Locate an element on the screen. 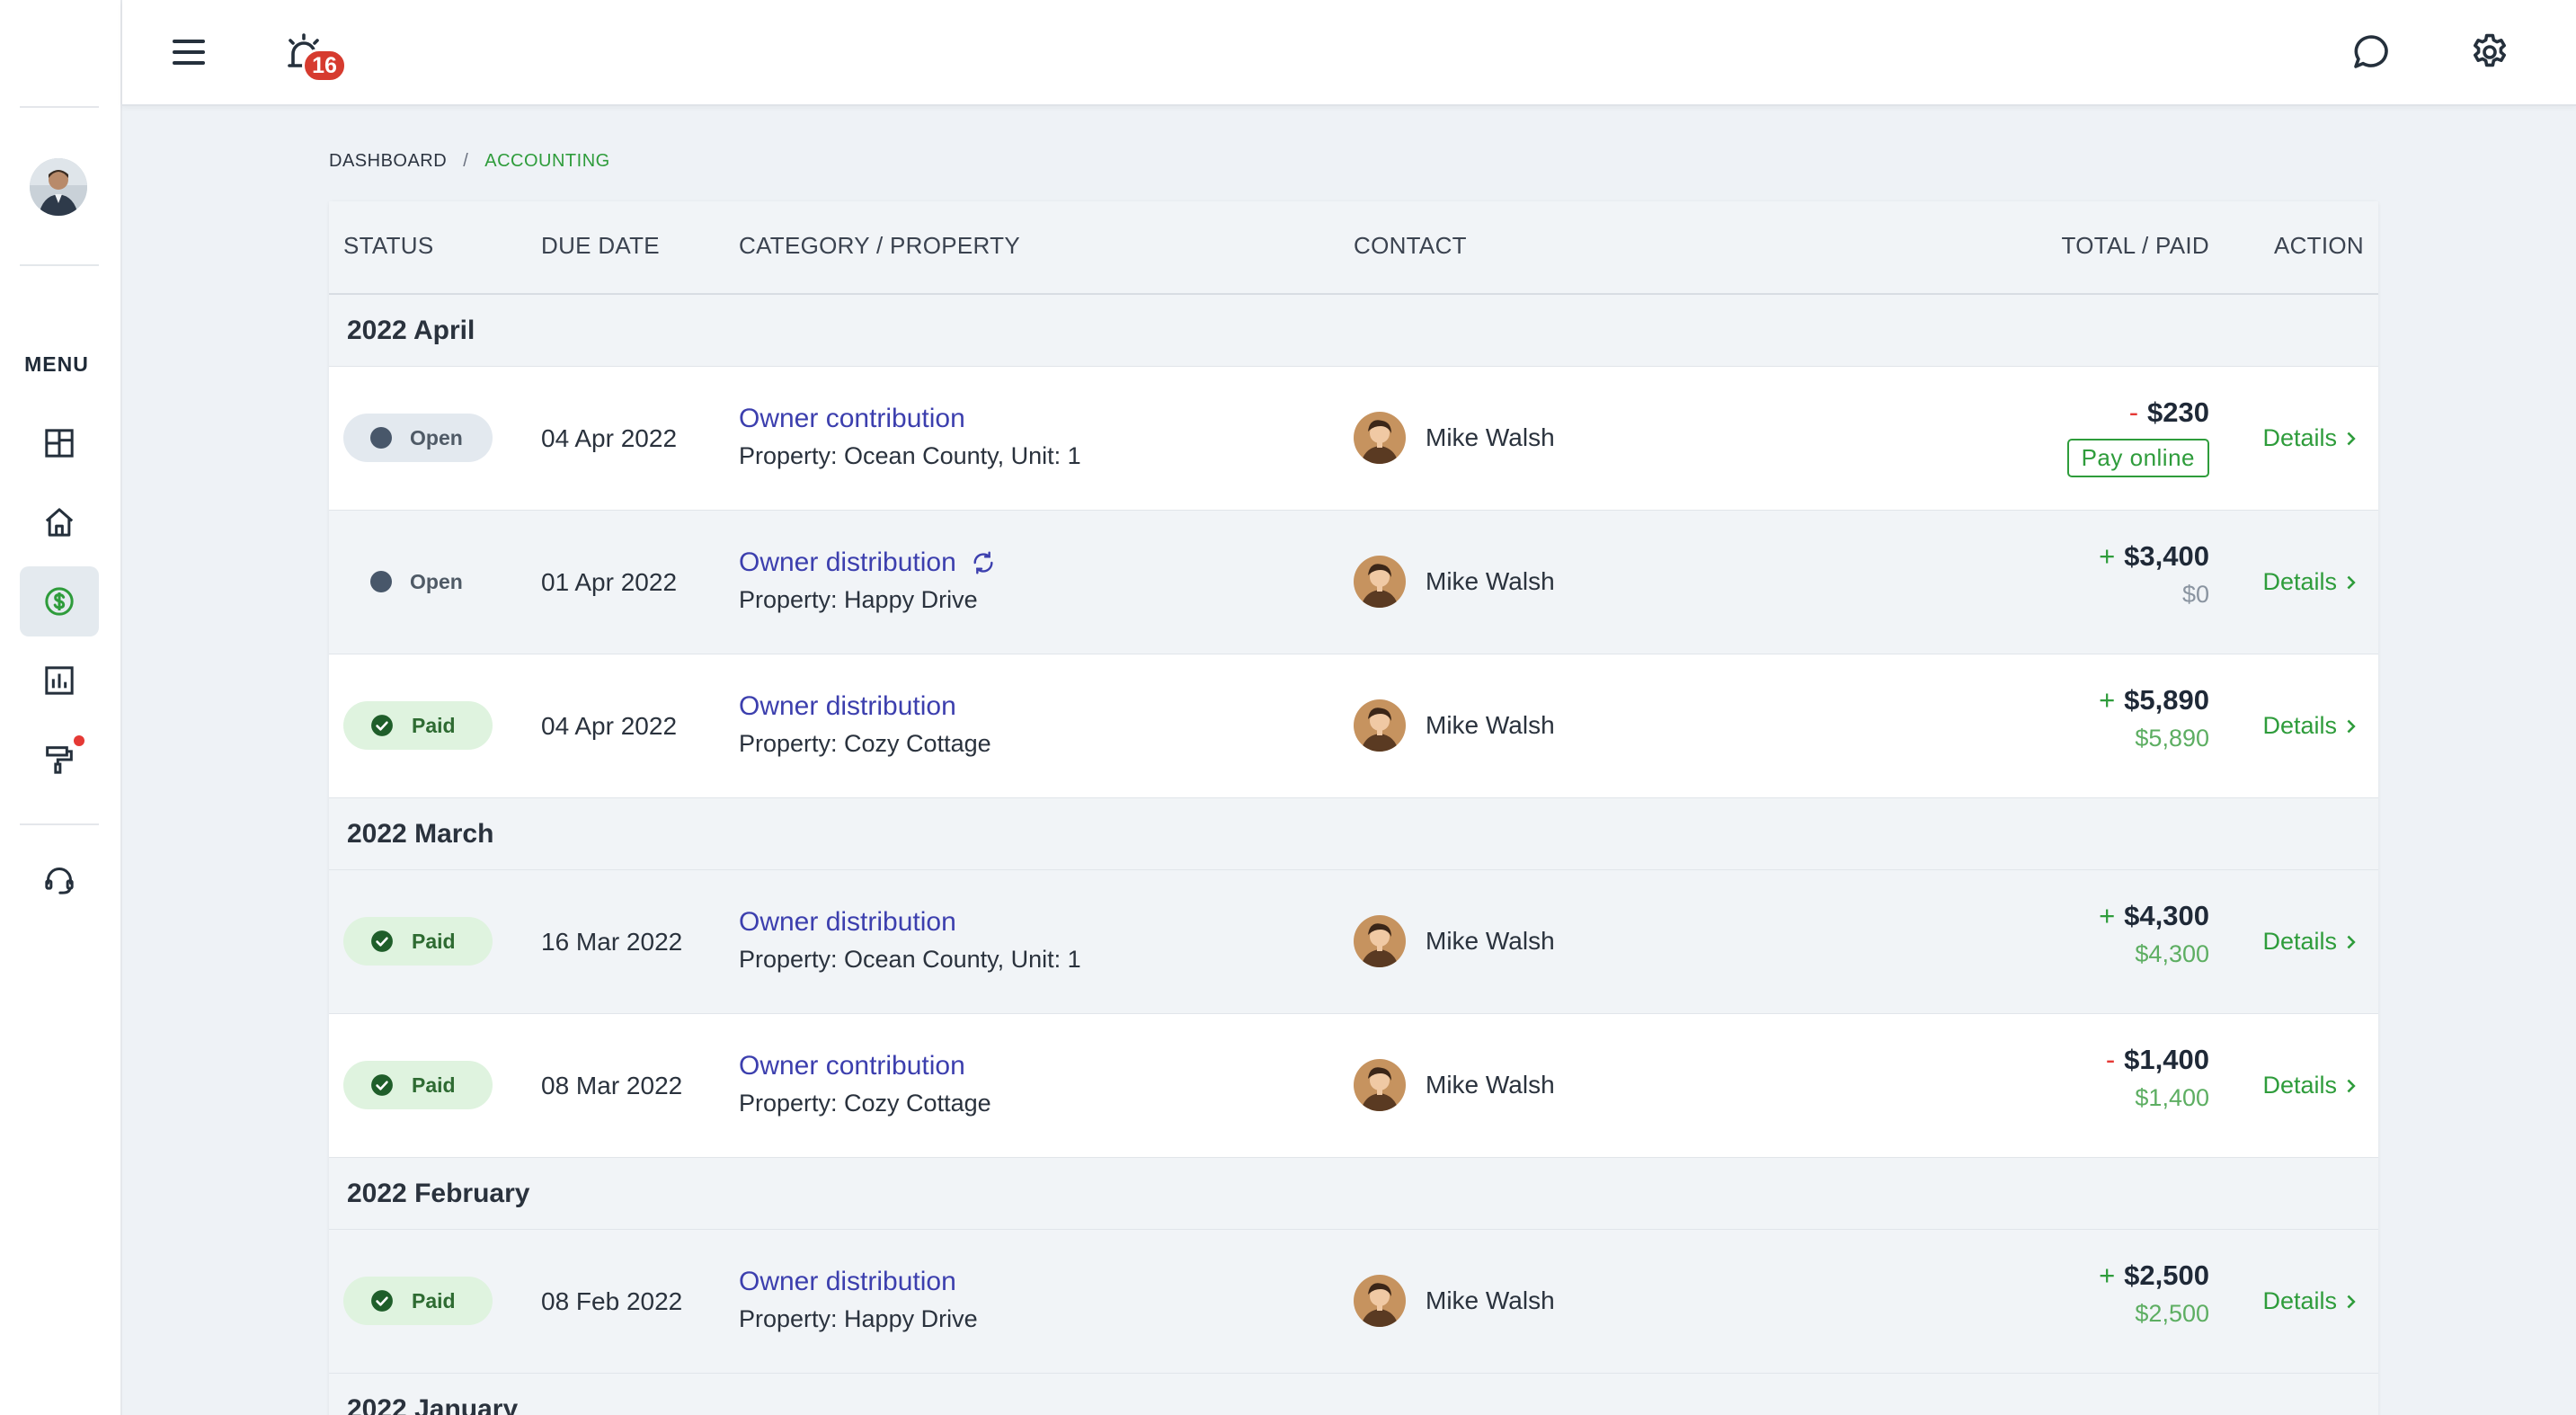 This screenshot has height=1415, width=2576. home-icon is located at coordinates (59, 522).